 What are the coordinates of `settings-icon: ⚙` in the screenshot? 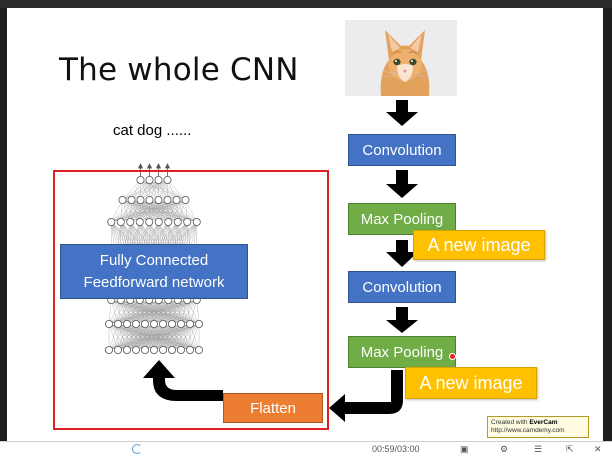 It's located at (504, 449).